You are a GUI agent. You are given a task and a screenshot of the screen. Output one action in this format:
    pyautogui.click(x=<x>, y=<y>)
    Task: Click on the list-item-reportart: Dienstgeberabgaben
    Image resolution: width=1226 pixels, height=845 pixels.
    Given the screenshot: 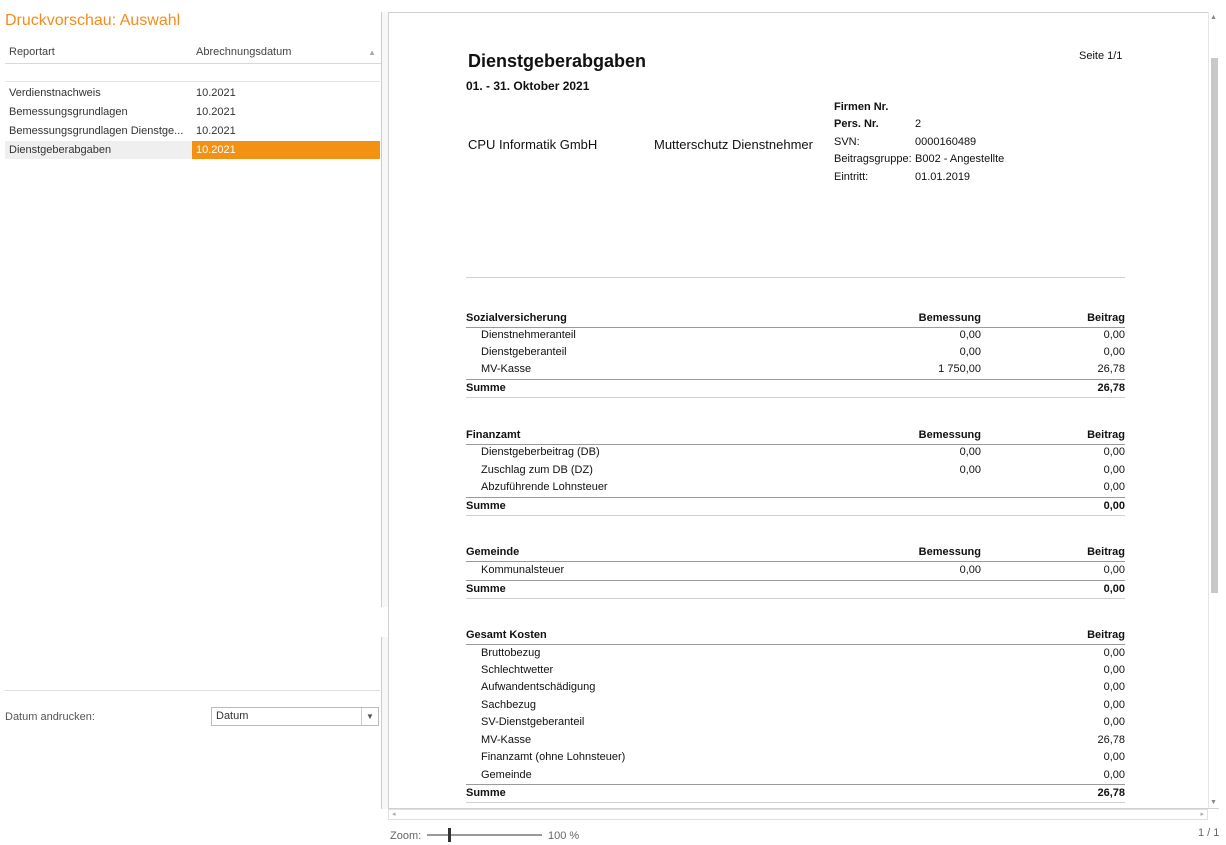 What is the action you would take?
    pyautogui.click(x=60, y=150)
    